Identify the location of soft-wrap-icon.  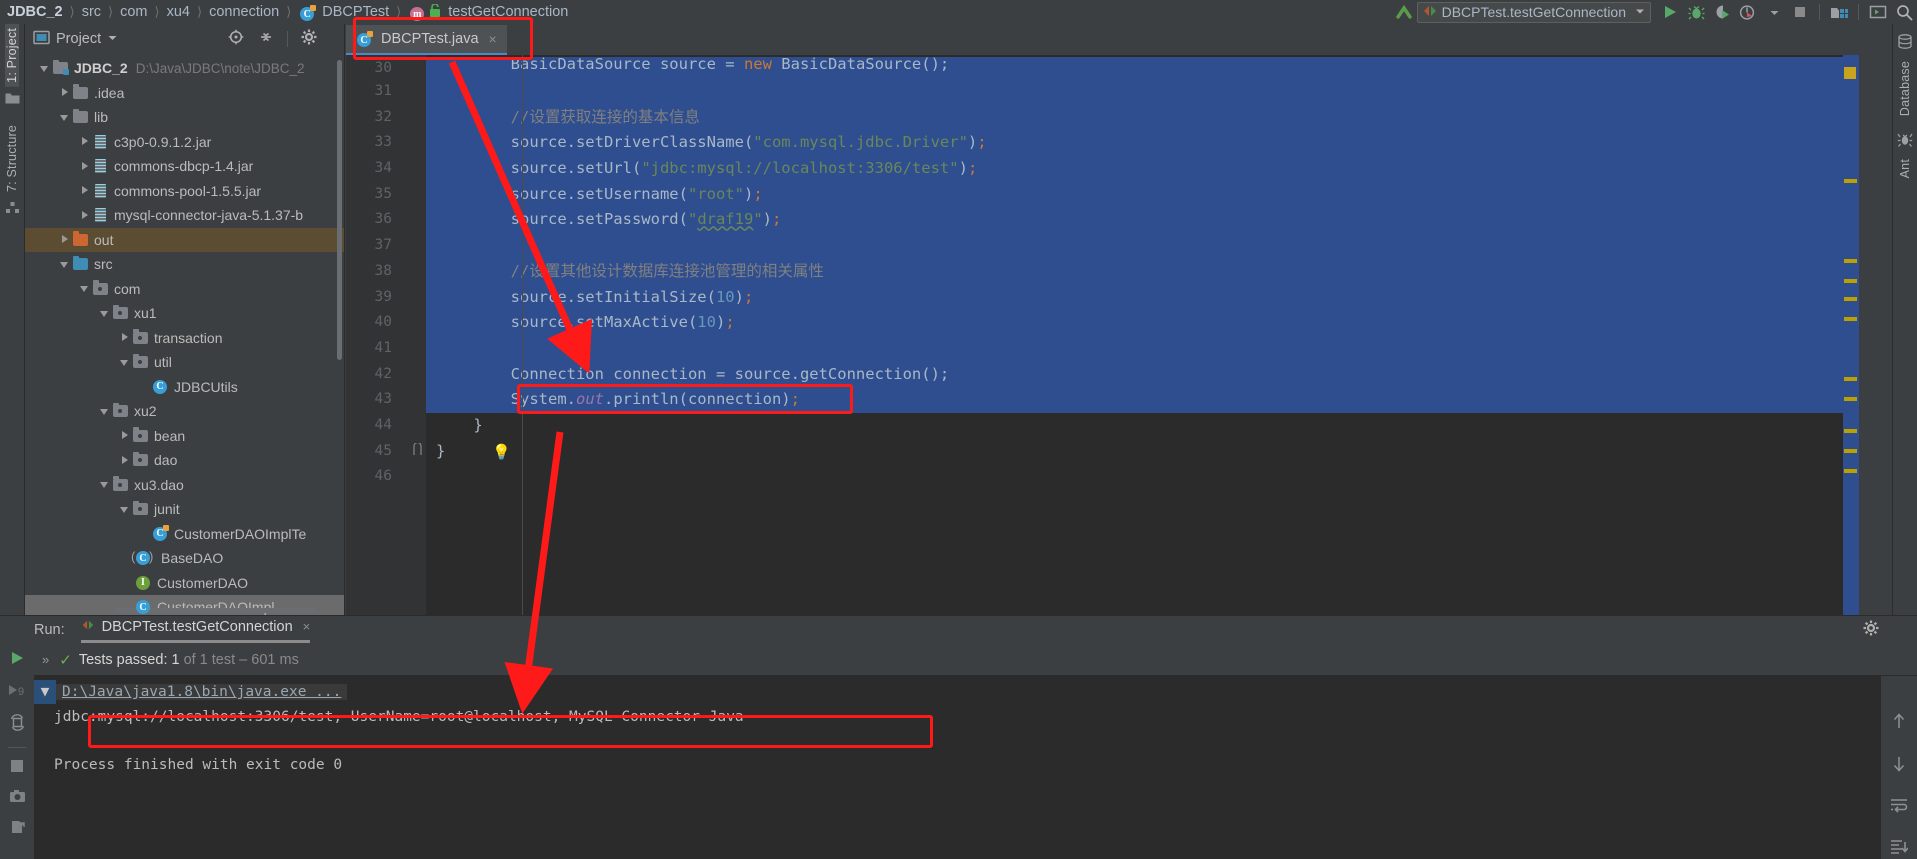
(1899, 808).